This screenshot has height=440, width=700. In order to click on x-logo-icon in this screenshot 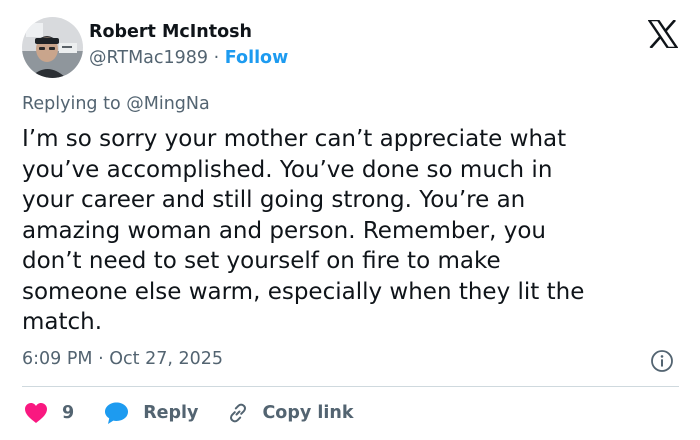, I will do `click(663, 34)`.